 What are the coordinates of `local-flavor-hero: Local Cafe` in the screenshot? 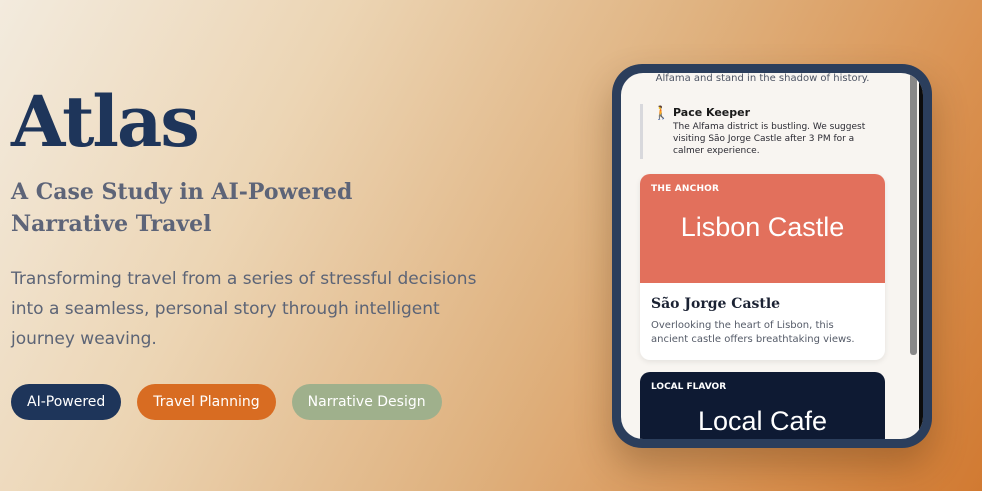 It's located at (762, 421).